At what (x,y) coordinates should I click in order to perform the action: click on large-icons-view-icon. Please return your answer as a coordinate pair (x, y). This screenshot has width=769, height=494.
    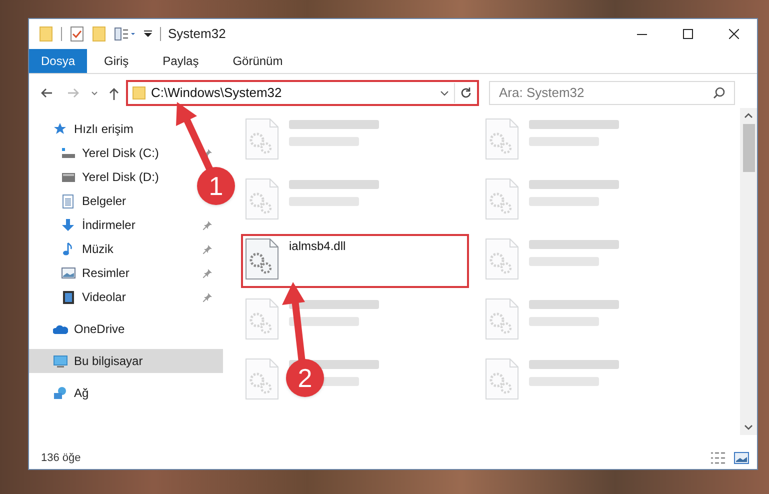
    Looking at the image, I should click on (741, 458).